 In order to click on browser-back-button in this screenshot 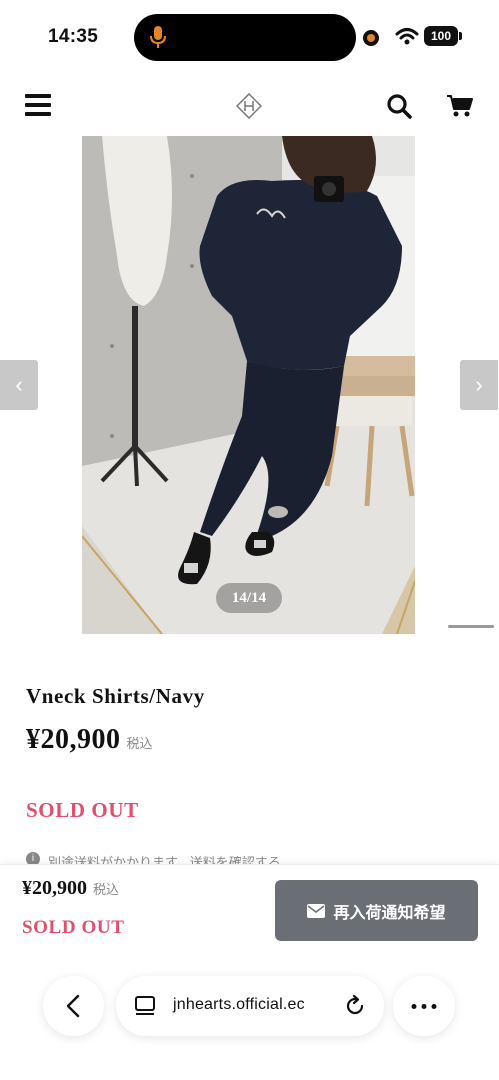, I will do `click(73, 1006)`.